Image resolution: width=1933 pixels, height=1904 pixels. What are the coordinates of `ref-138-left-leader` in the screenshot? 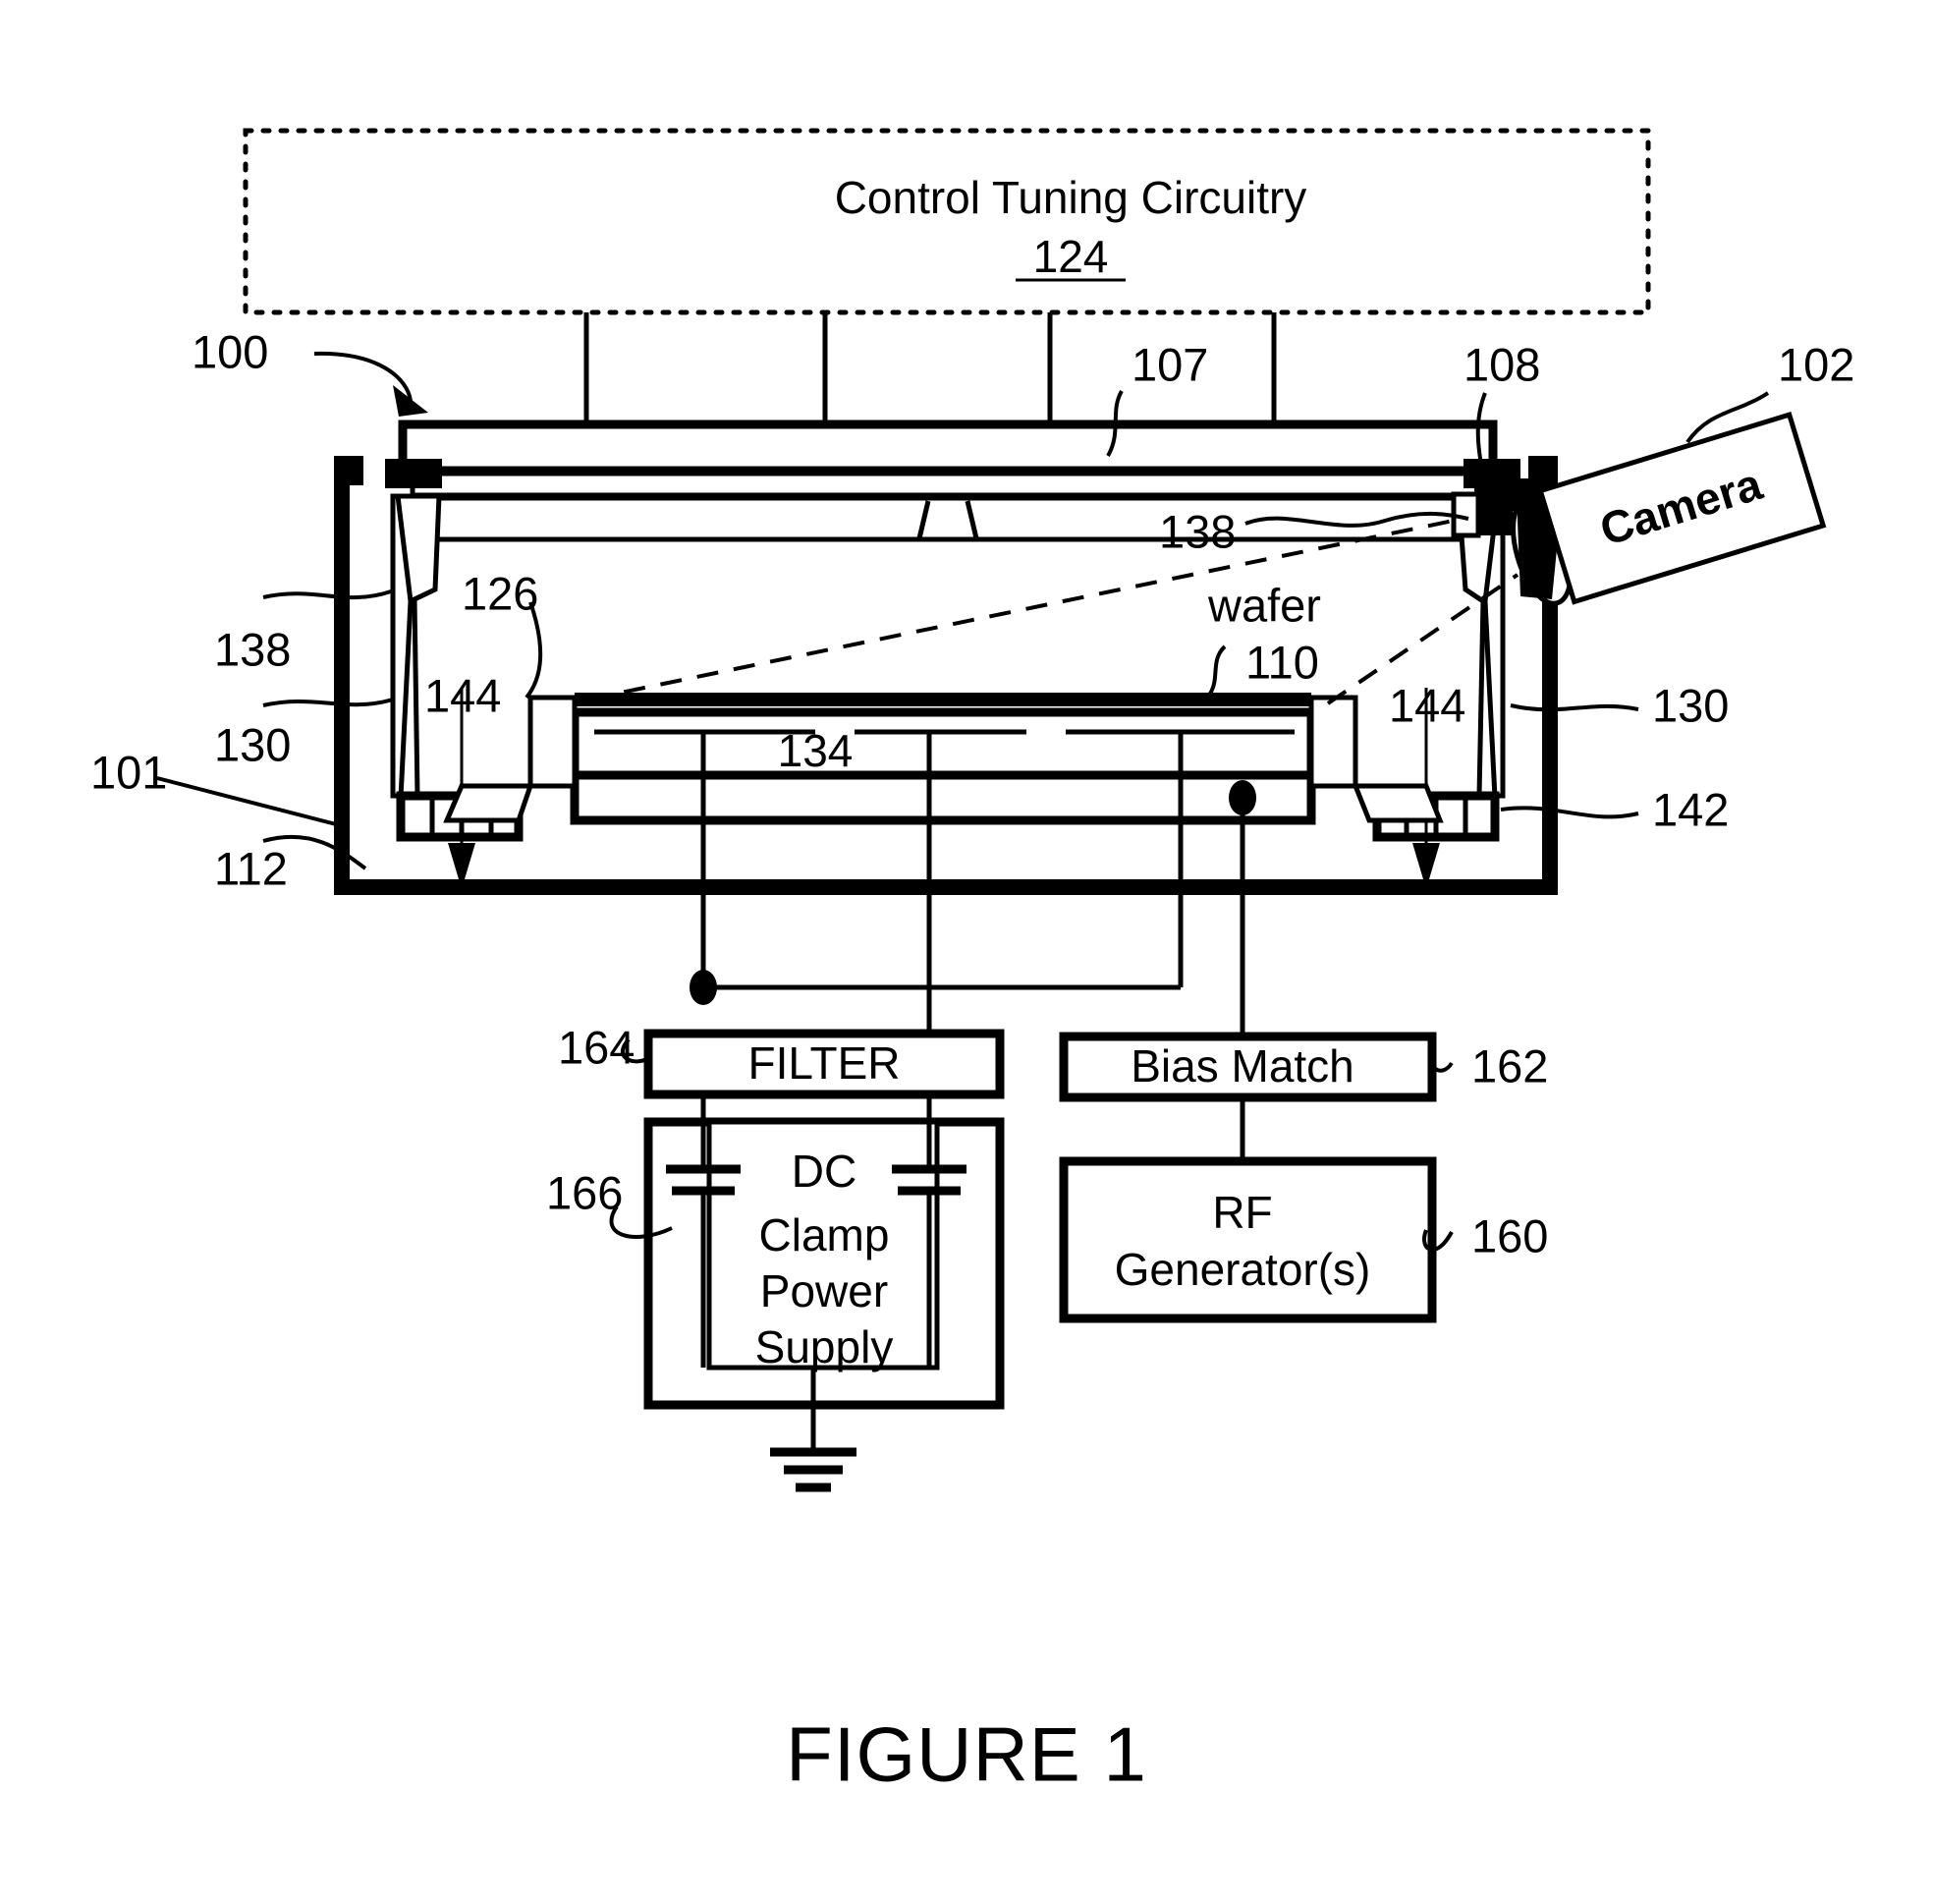 It's located at (327, 594).